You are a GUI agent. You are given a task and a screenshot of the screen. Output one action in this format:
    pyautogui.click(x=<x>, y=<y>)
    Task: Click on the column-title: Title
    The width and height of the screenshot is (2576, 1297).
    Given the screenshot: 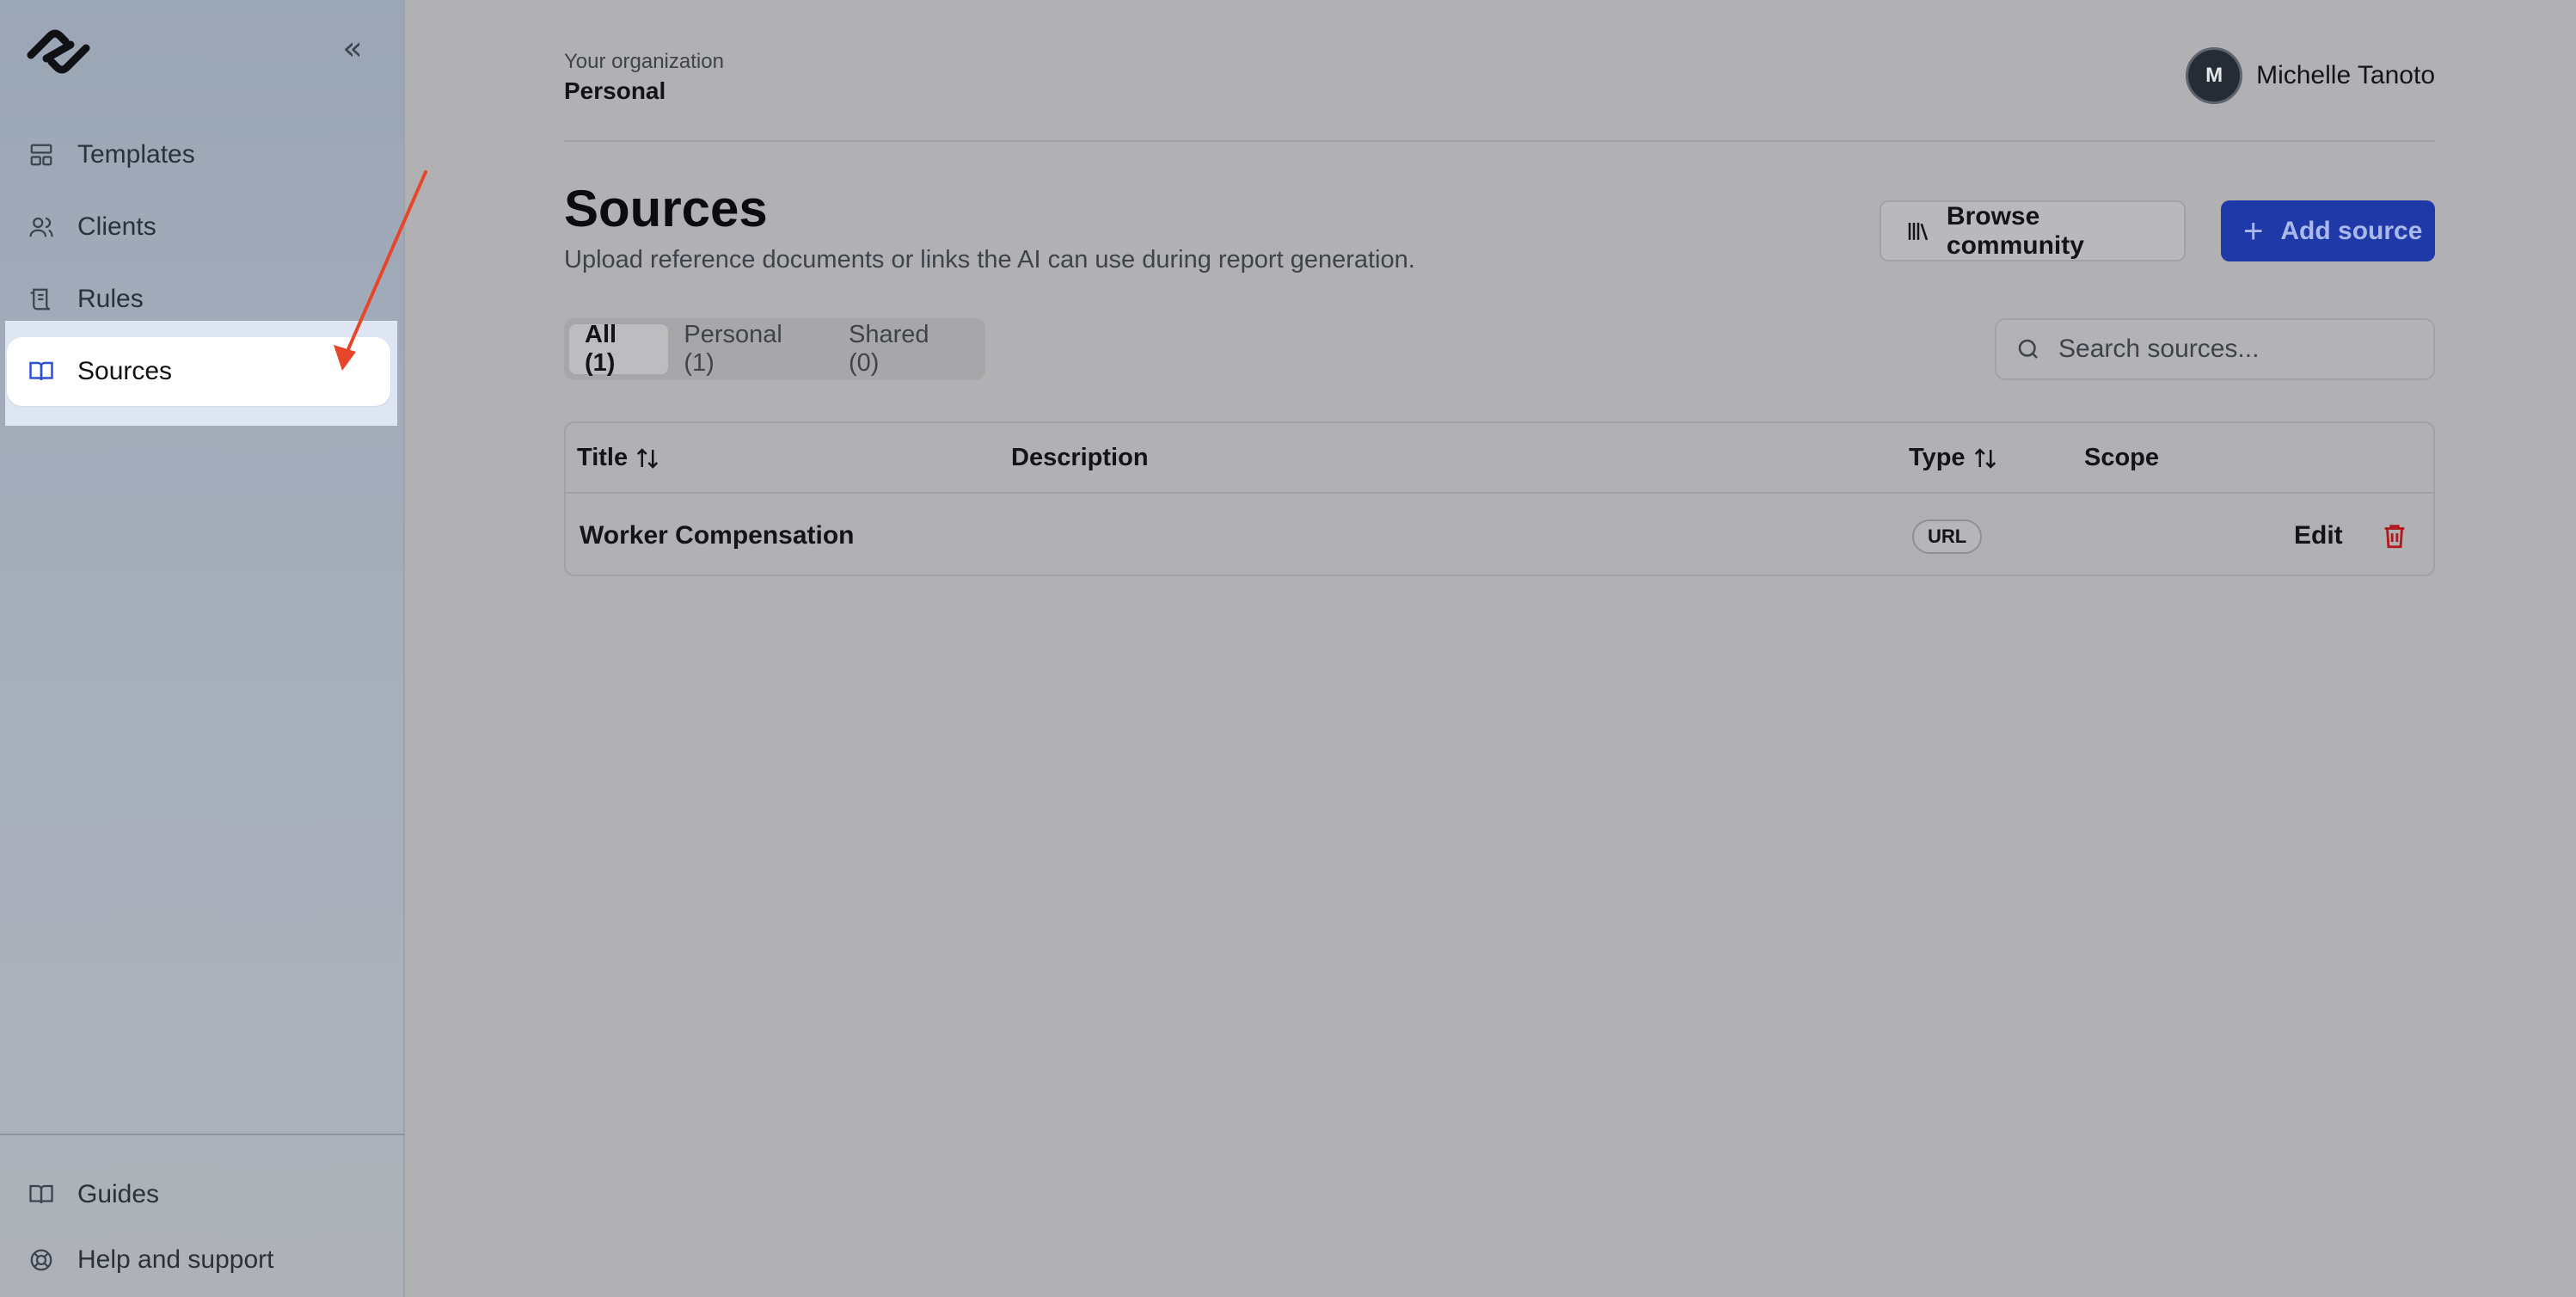 What is the action you would take?
    pyautogui.click(x=618, y=458)
    